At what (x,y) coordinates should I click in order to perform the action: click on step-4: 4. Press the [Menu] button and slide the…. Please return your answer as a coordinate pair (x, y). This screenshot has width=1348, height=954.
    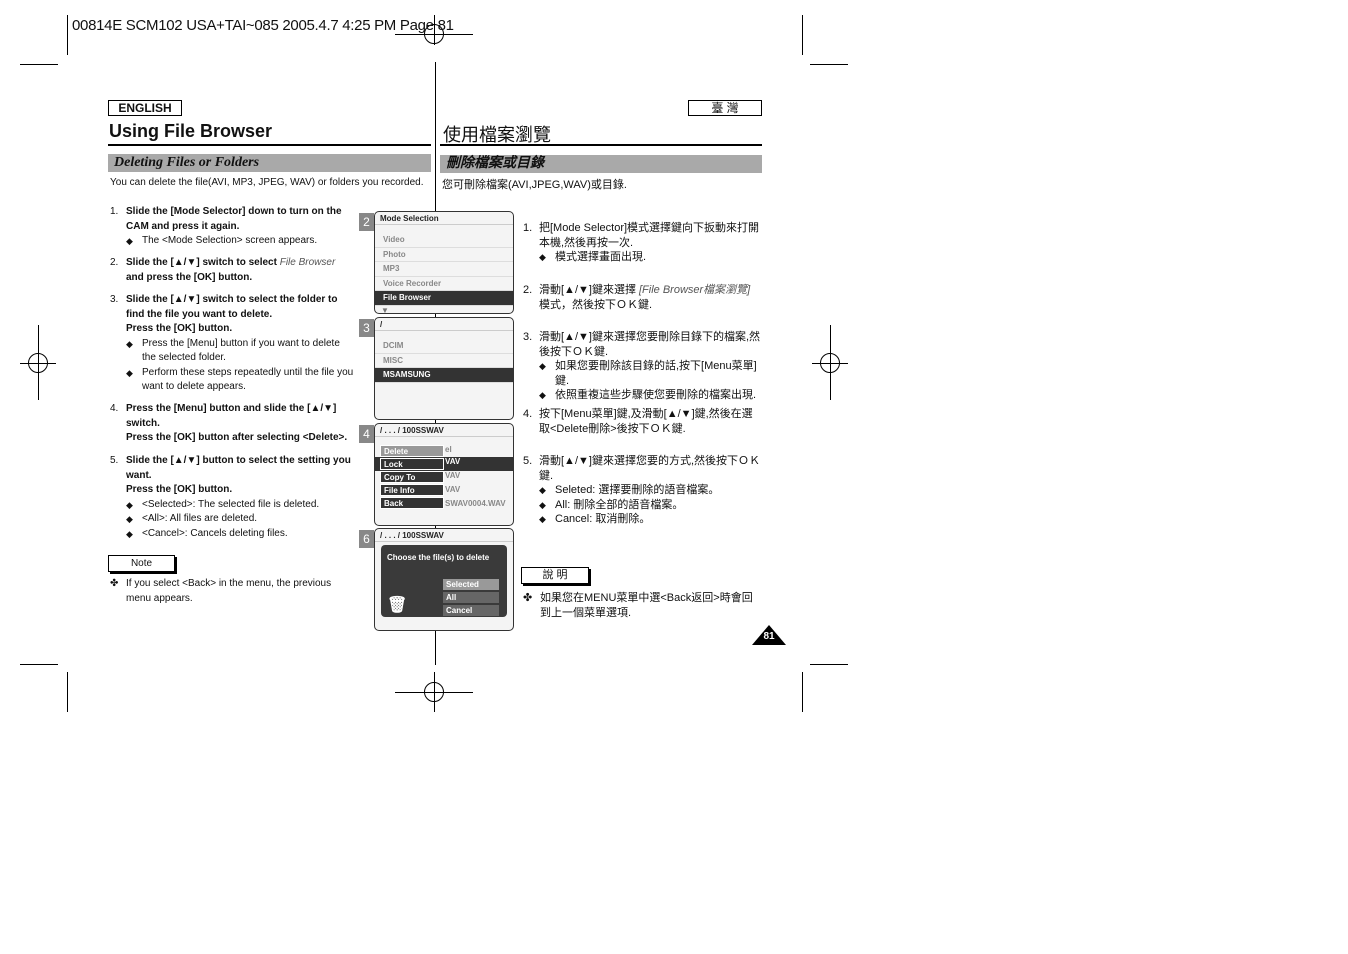
    Looking at the image, I should click on (229, 423).